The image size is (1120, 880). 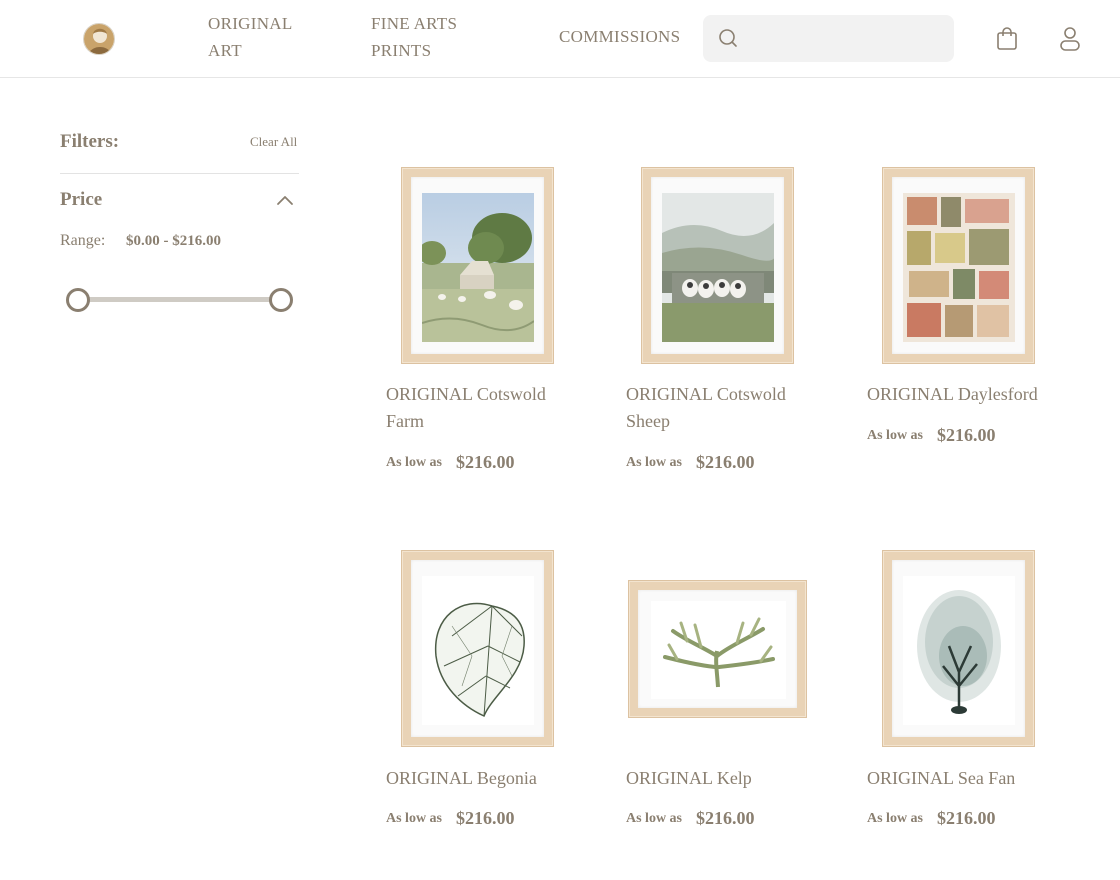 What do you see at coordinates (273, 142) in the screenshot?
I see `clear-all-link: Clear All` at bounding box center [273, 142].